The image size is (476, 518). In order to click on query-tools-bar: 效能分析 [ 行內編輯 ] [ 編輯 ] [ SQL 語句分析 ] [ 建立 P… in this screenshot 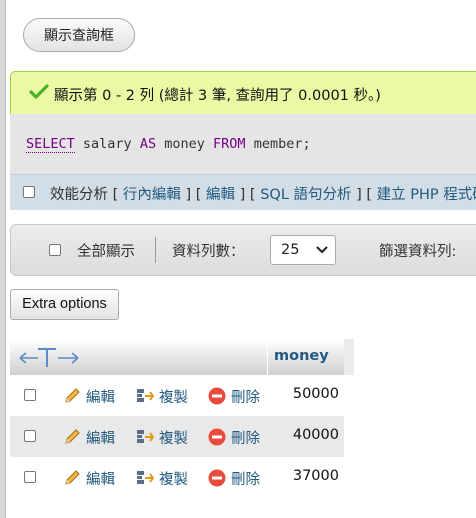, I will do `click(243, 192)`.